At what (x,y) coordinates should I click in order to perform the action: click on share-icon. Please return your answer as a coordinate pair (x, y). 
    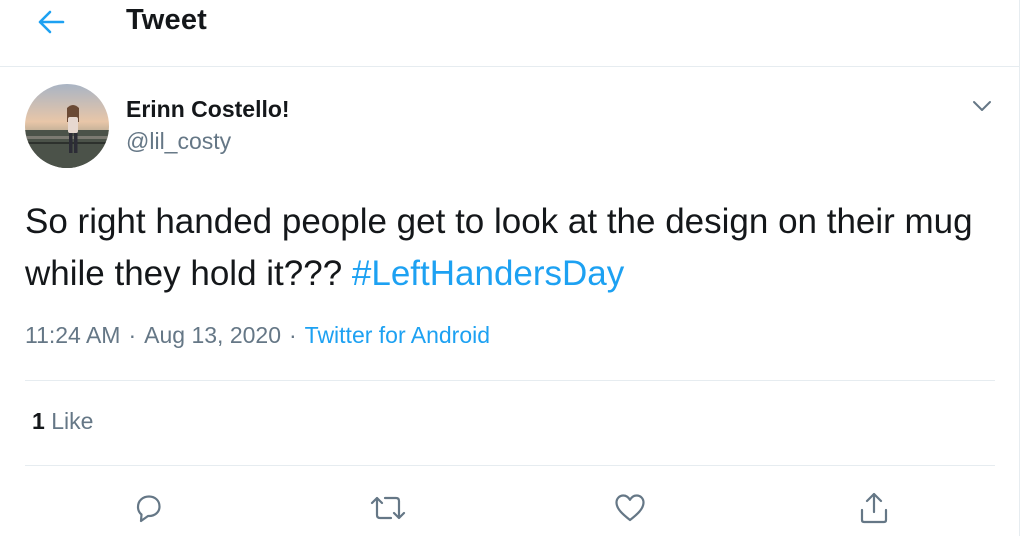
    Looking at the image, I should click on (874, 508).